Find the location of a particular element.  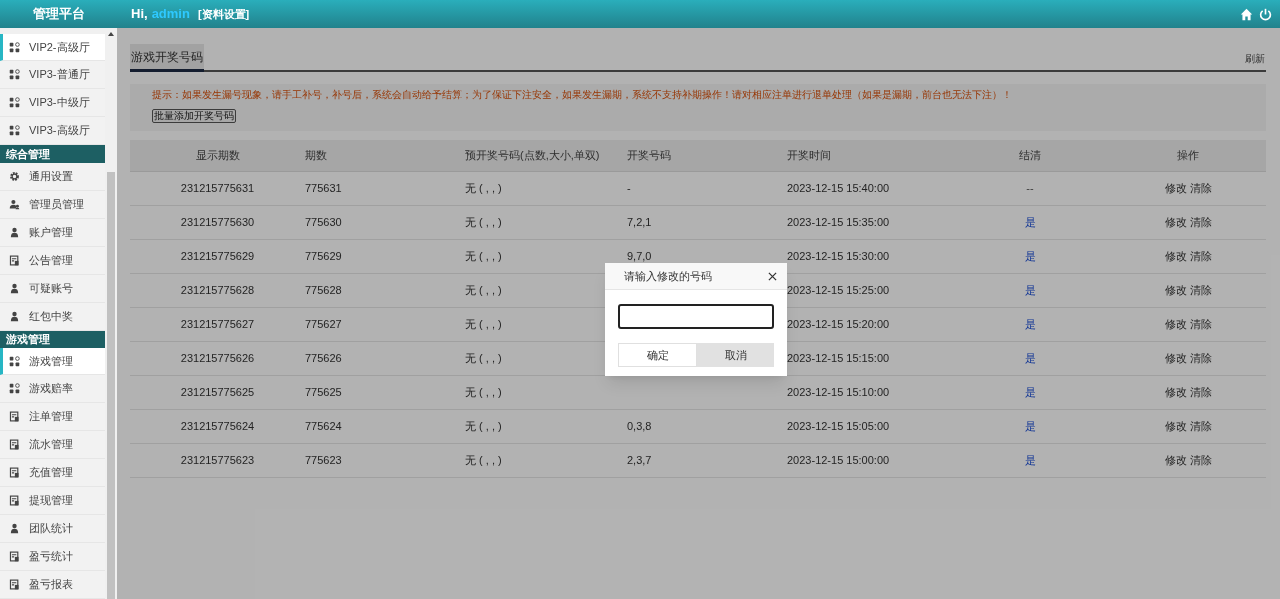

table-cell: 2023-12-15 15:00:00 is located at coordinates (838, 459).